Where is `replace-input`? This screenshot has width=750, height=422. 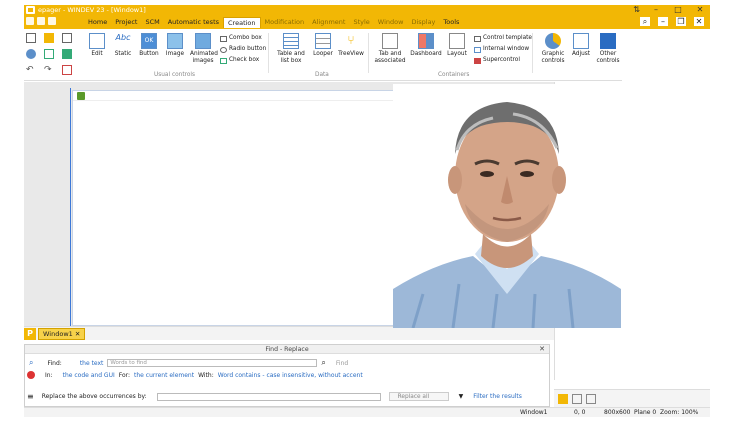
replace-input is located at coordinates (268, 396).